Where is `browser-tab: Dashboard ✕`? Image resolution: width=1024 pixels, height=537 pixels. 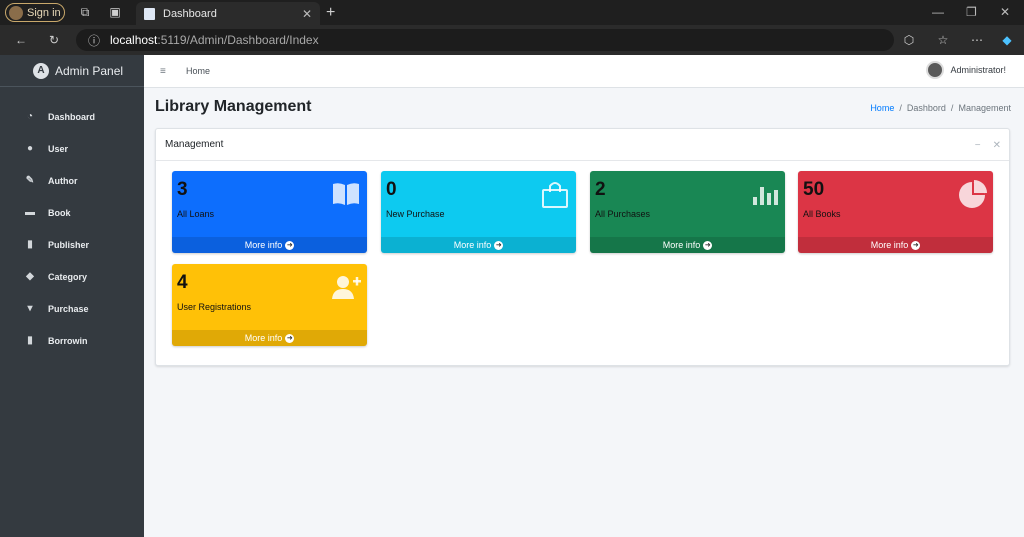 browser-tab: Dashboard ✕ is located at coordinates (228, 13).